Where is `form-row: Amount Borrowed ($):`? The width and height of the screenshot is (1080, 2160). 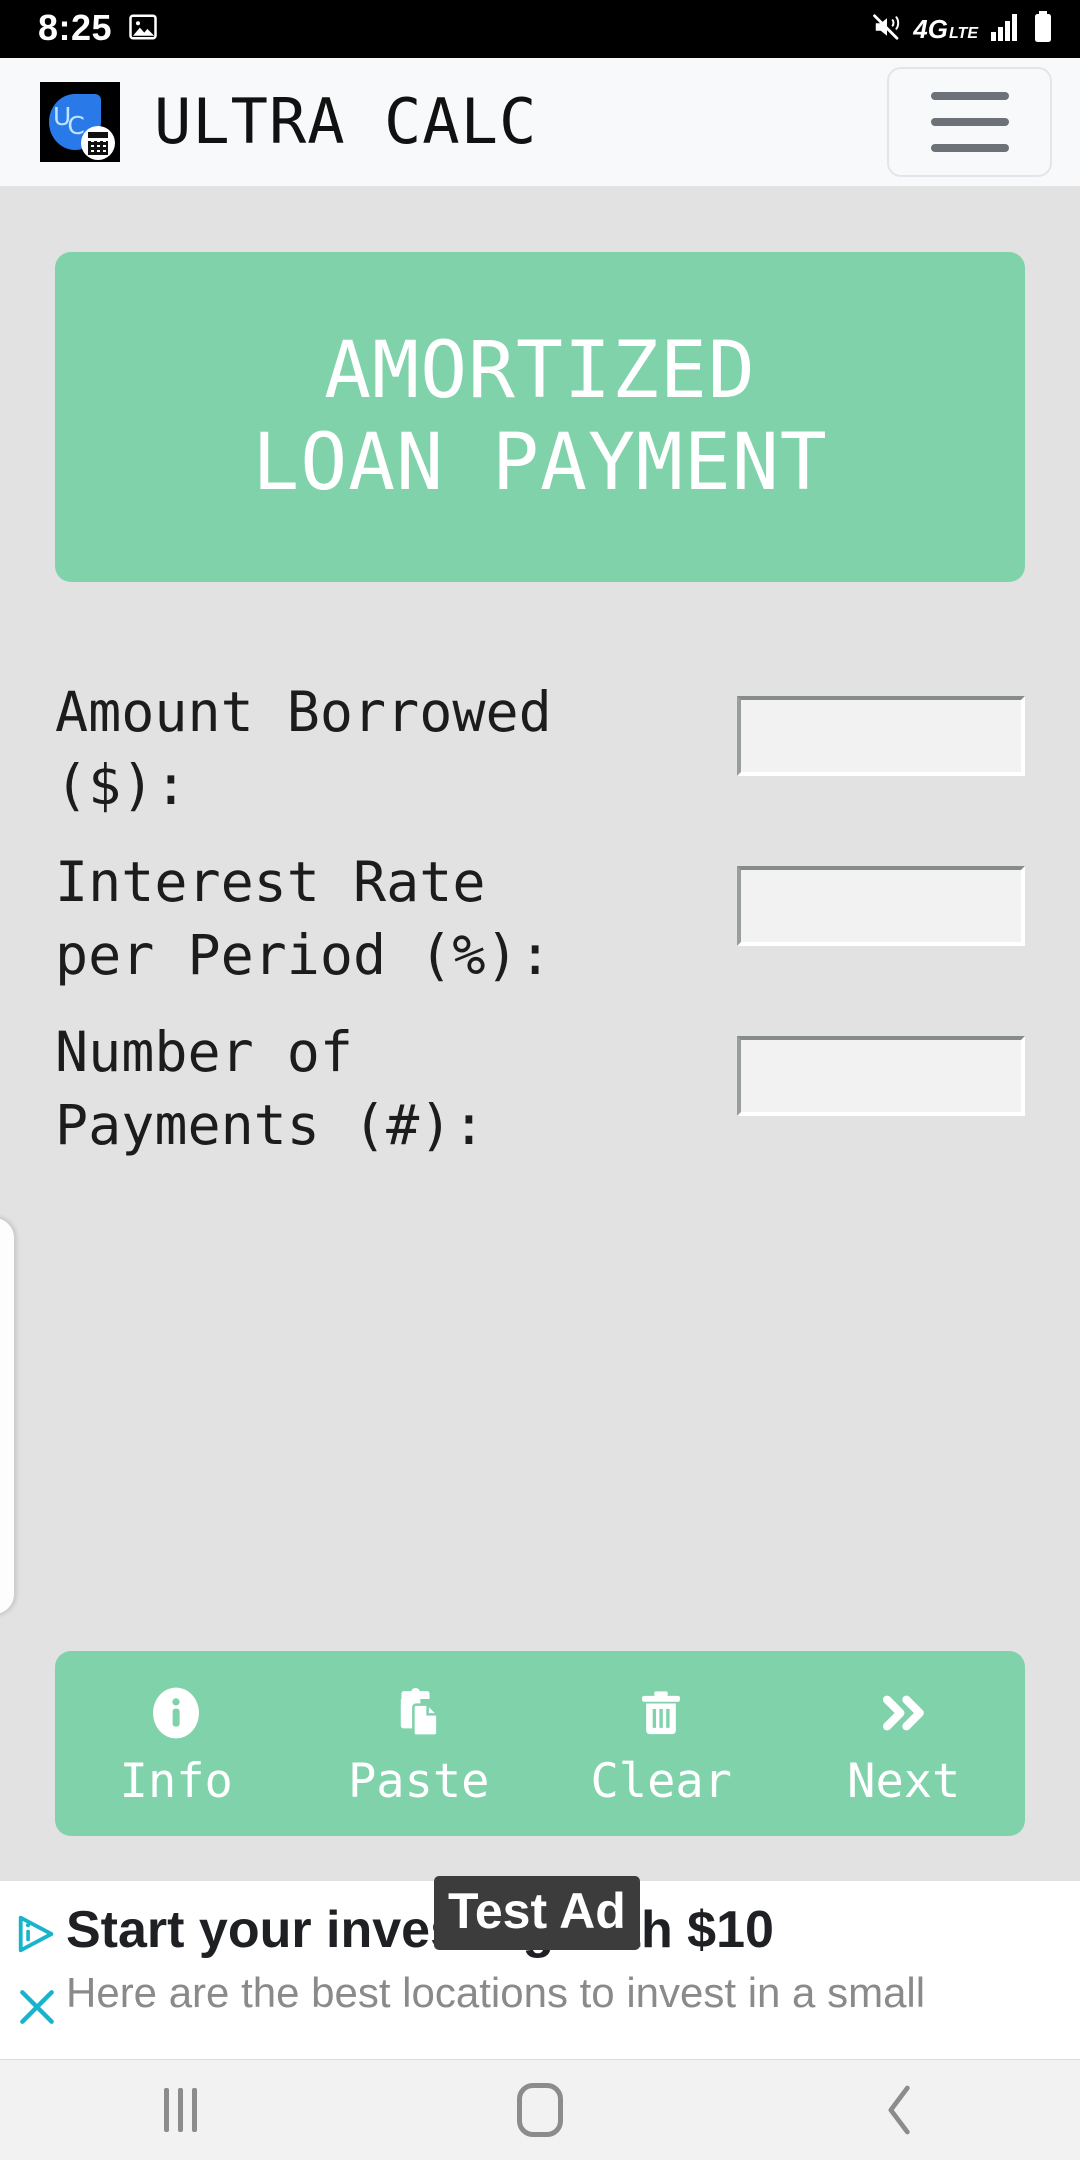 form-row: Amount Borrowed ($): is located at coordinates (540, 749).